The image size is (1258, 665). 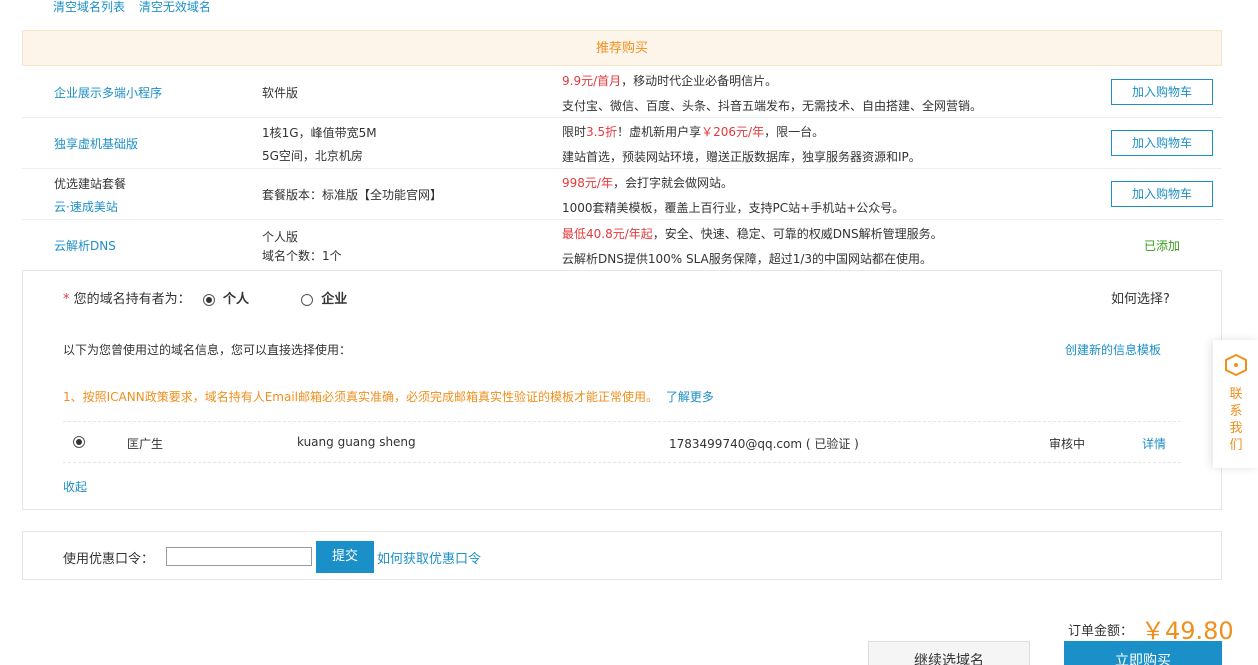 I want to click on desc-line-1: 最低40.8元/年起，安全、快速、稳定、可靠的权威DNS解析管理服务。, so click(x=752, y=233).